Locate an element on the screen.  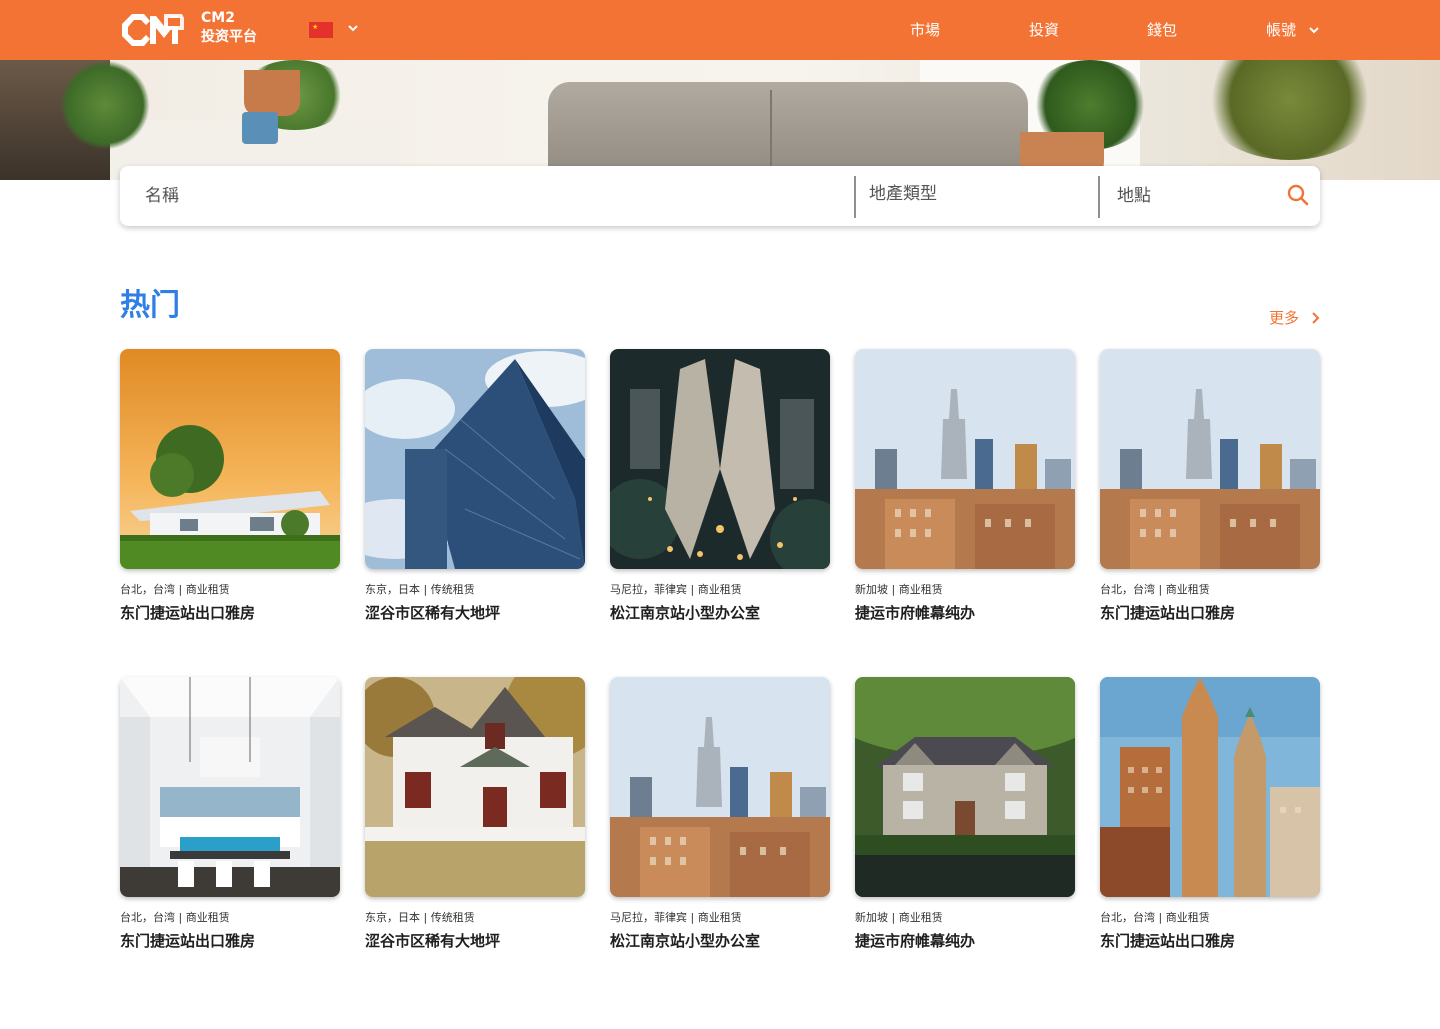
china-flag-icon: ★ is located at coordinates (321, 30).